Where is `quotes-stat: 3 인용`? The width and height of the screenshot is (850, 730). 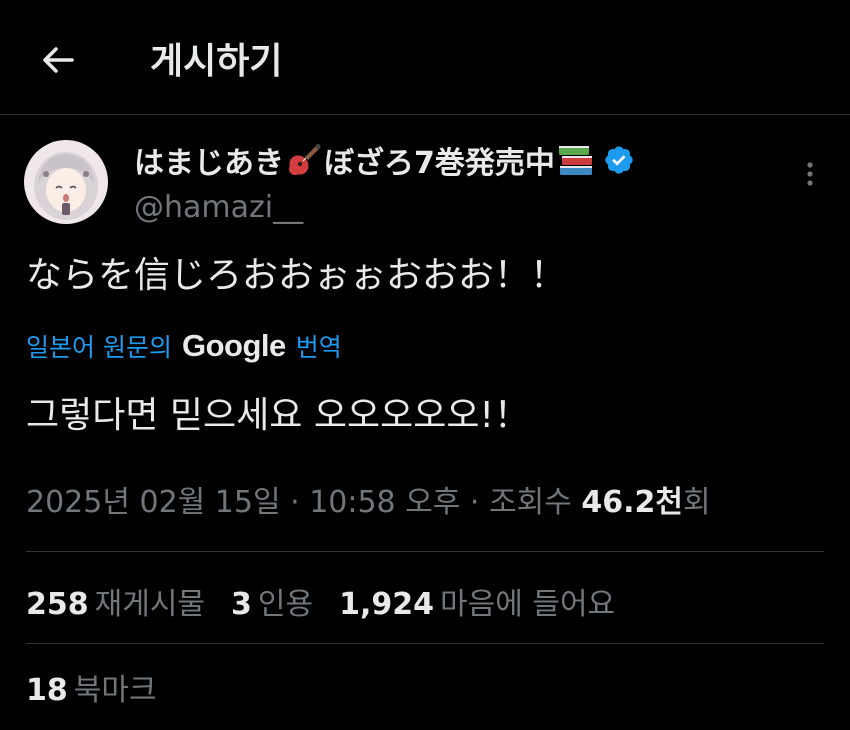 quotes-stat: 3 인용 is located at coordinates (272, 601).